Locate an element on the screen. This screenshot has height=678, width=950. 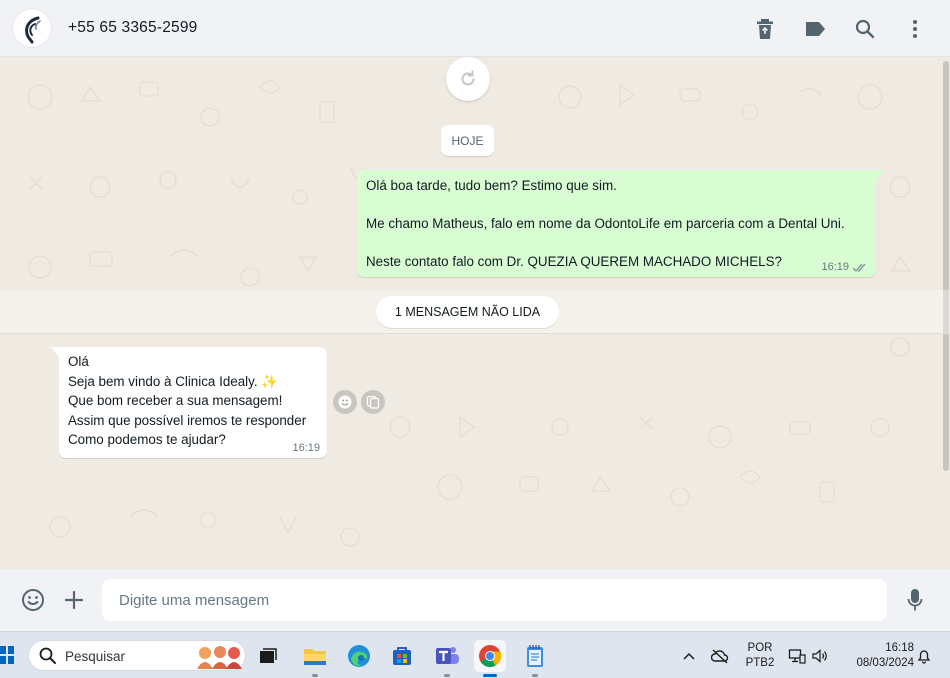
taskbar-app-chrome is located at coordinates (490, 658).